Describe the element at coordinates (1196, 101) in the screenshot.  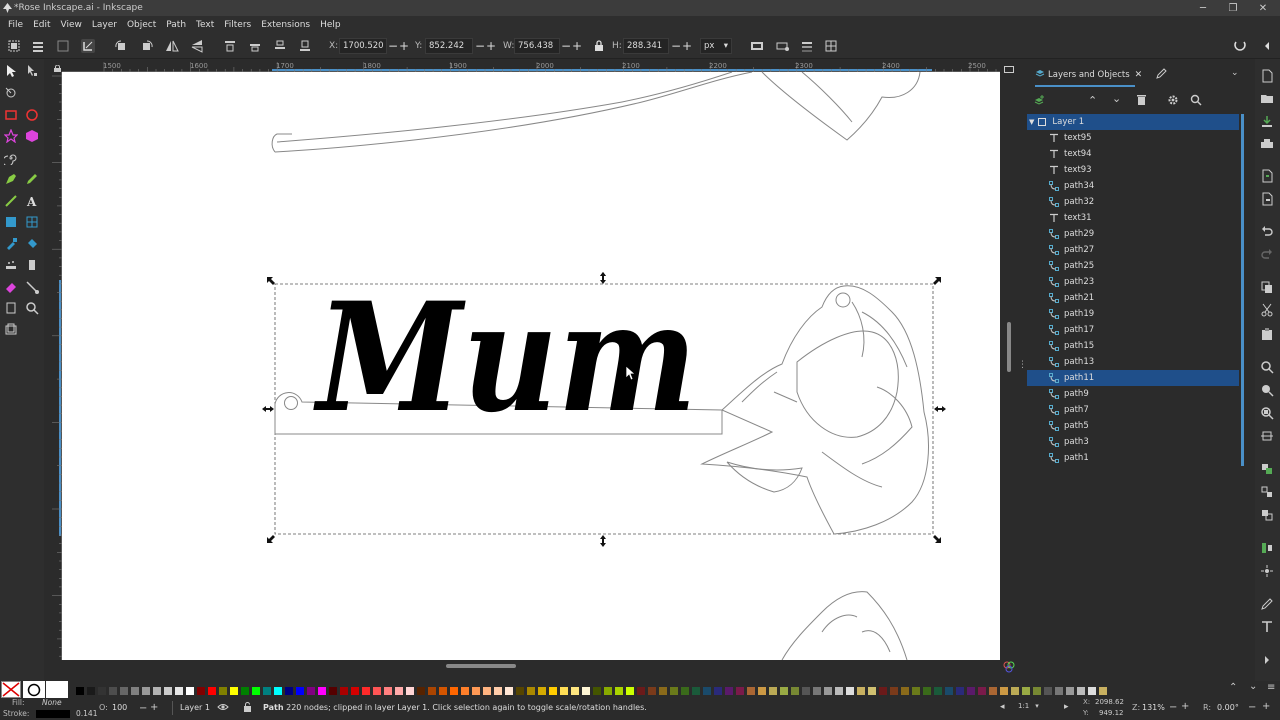
I see `search-icon` at that location.